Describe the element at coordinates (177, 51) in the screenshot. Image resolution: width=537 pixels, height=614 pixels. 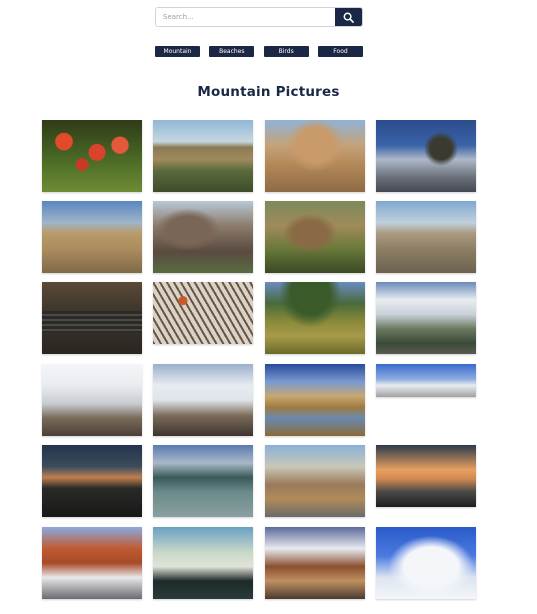
I see `category-button-mountain: Mountain` at that location.